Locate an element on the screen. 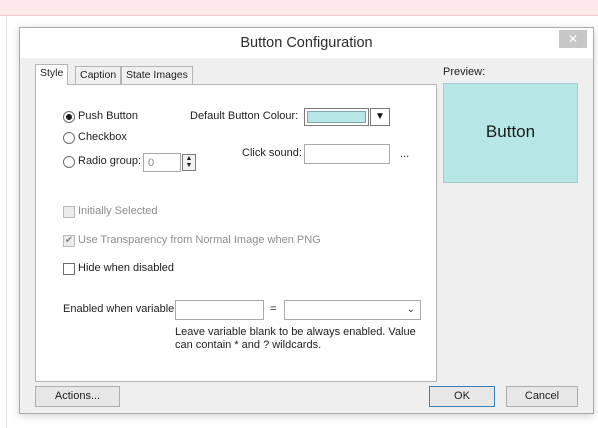  cancel-button: Cancel is located at coordinates (542, 396).